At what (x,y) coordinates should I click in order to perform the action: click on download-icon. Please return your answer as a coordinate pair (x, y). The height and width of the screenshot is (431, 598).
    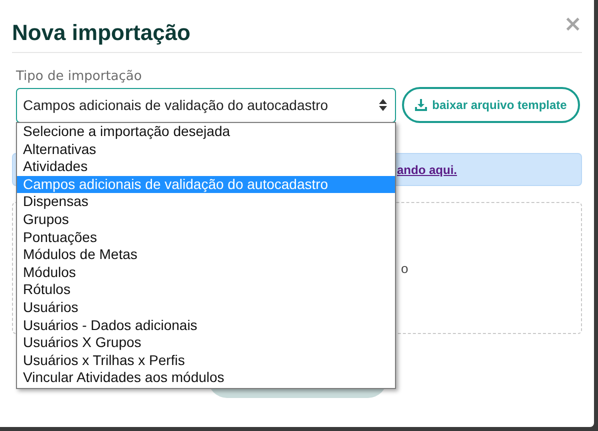
    Looking at the image, I should click on (421, 105).